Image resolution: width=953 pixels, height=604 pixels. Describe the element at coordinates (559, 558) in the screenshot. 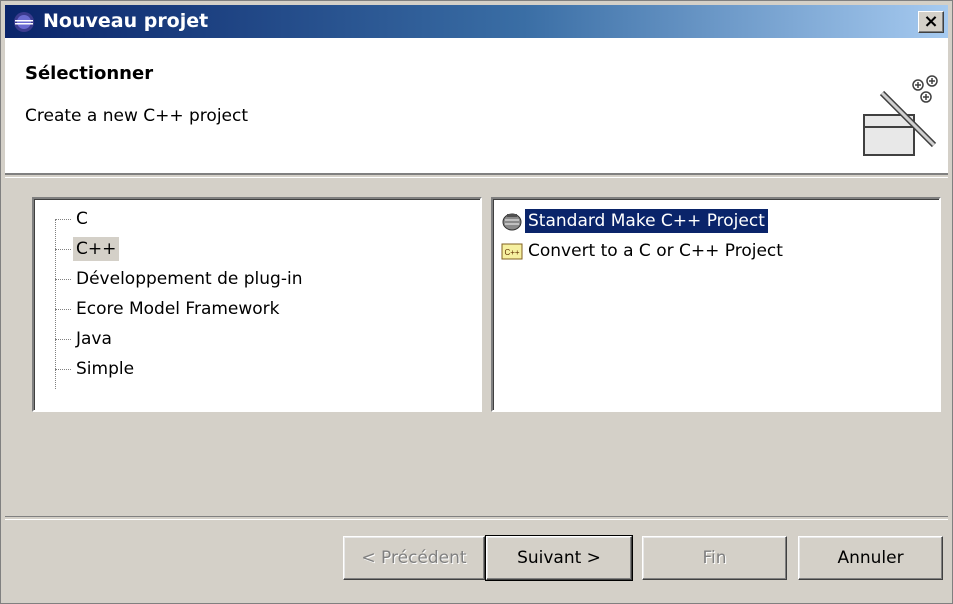

I see `next-button: Suivant >` at that location.